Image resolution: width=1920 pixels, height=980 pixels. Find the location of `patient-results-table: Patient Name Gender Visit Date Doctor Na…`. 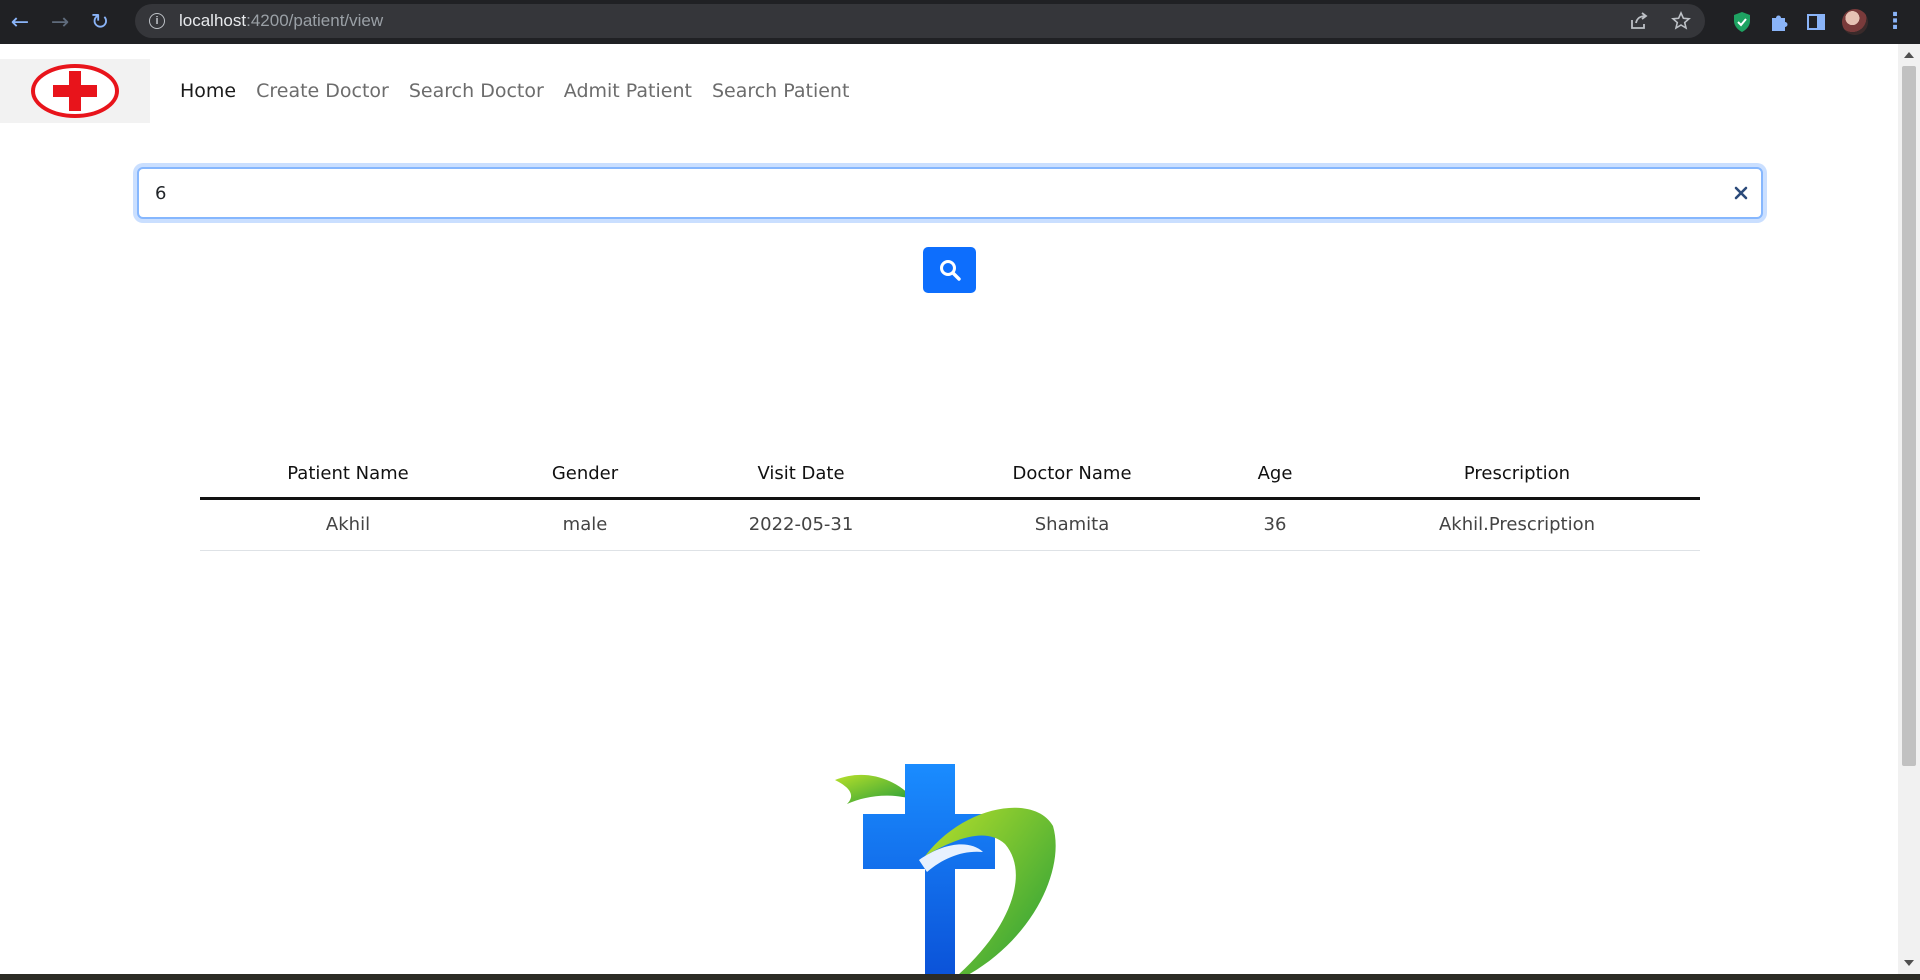

patient-results-table: Patient Name Gender Visit Date Doctor Na… is located at coordinates (950, 500).